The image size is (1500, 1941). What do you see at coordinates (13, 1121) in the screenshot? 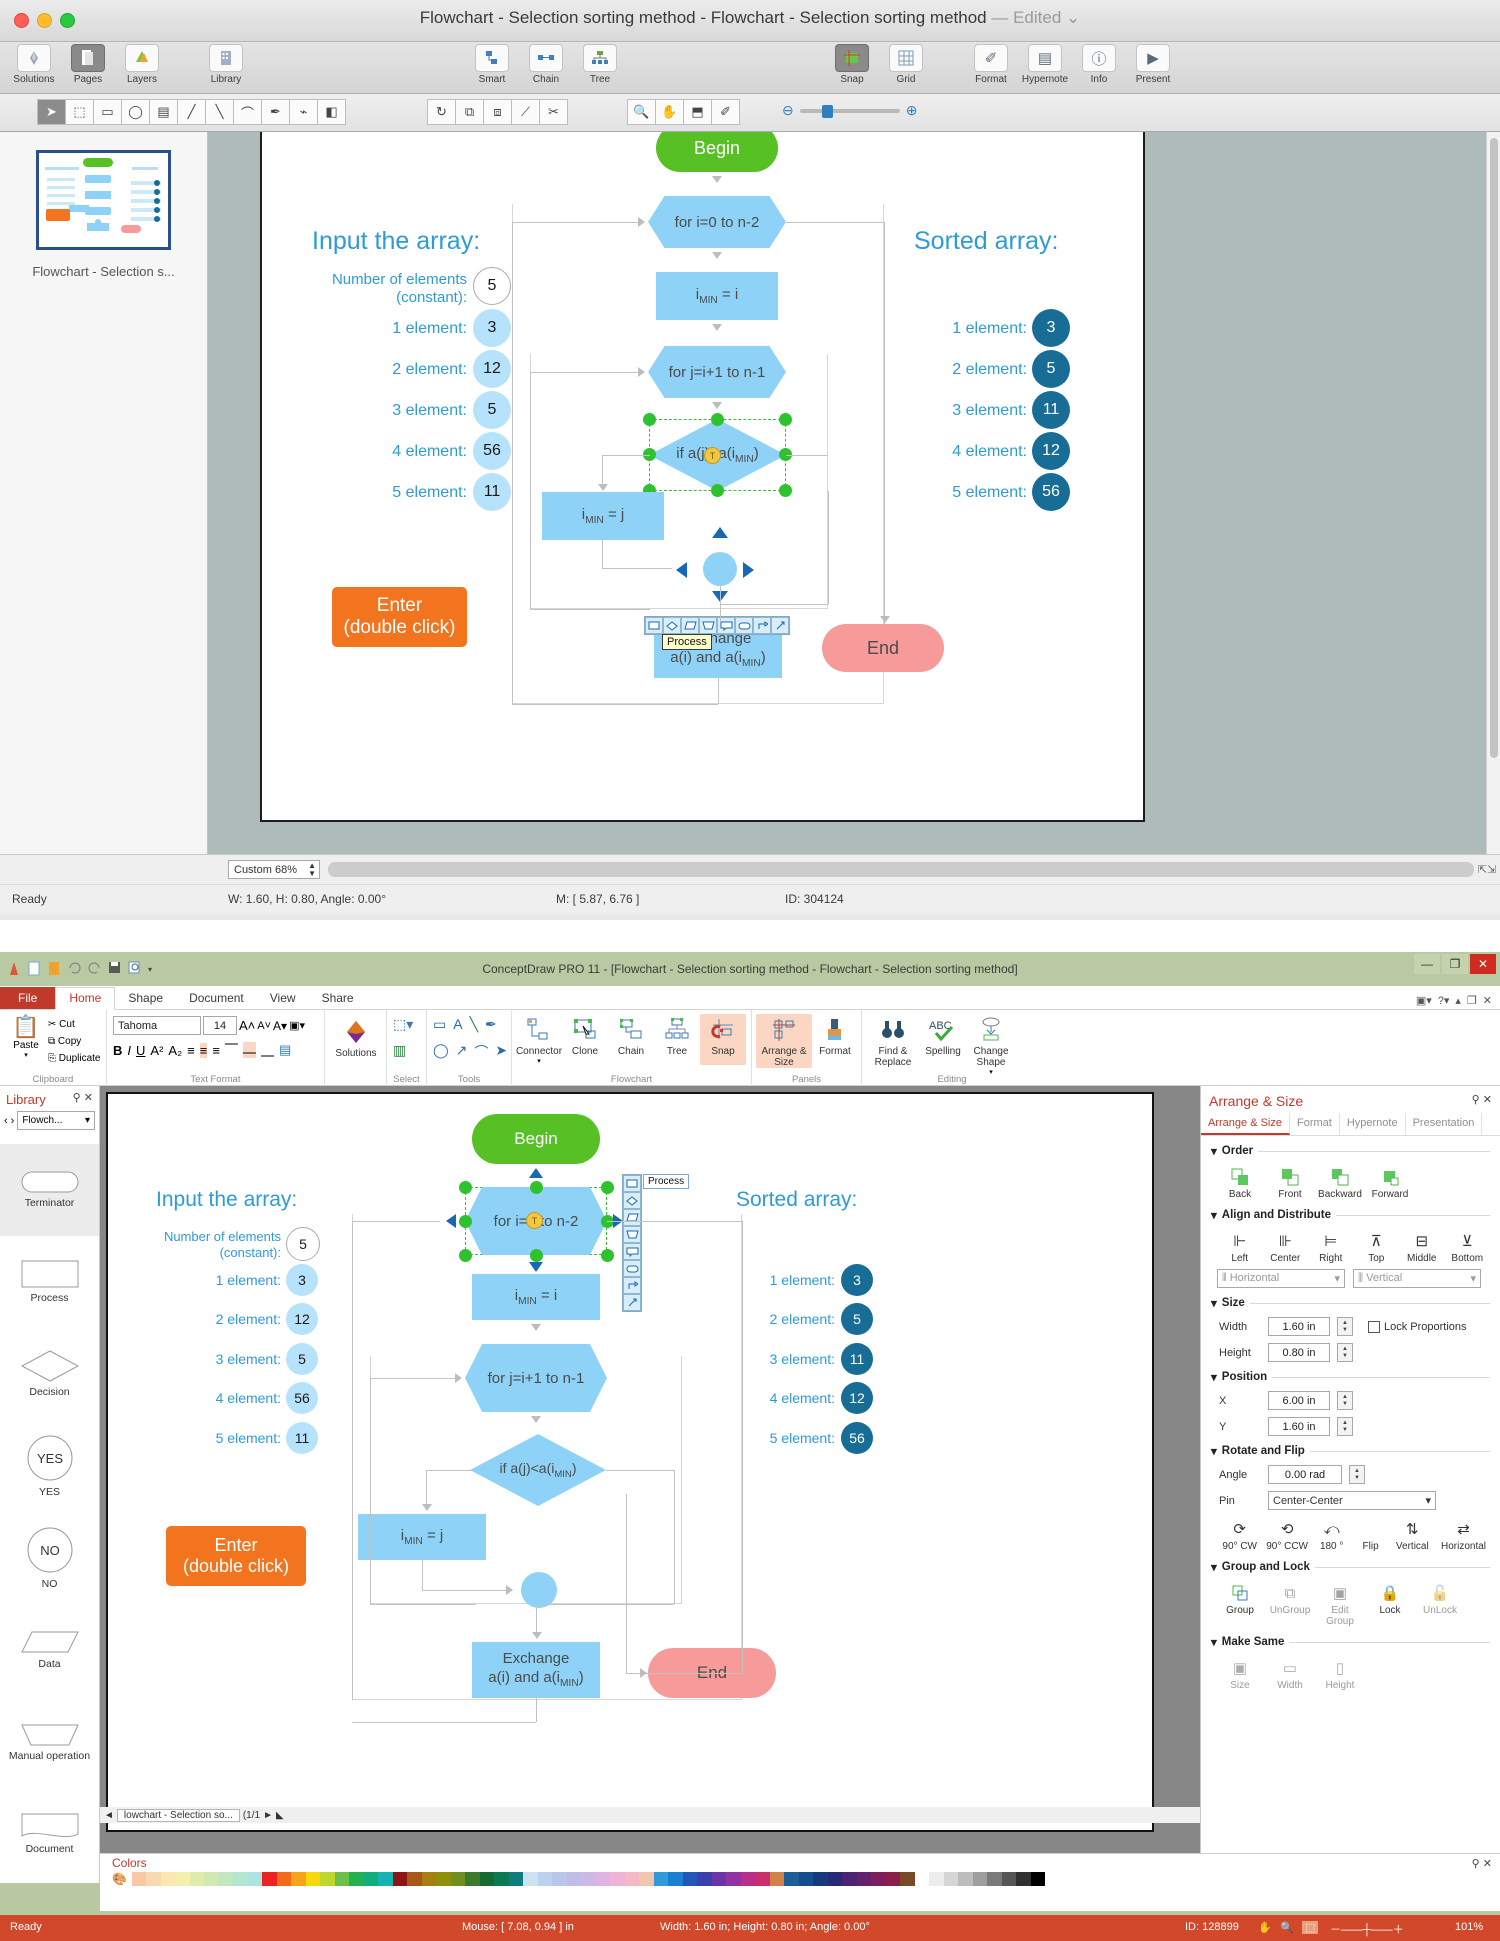
I see `next-icon: ›` at bounding box center [13, 1121].